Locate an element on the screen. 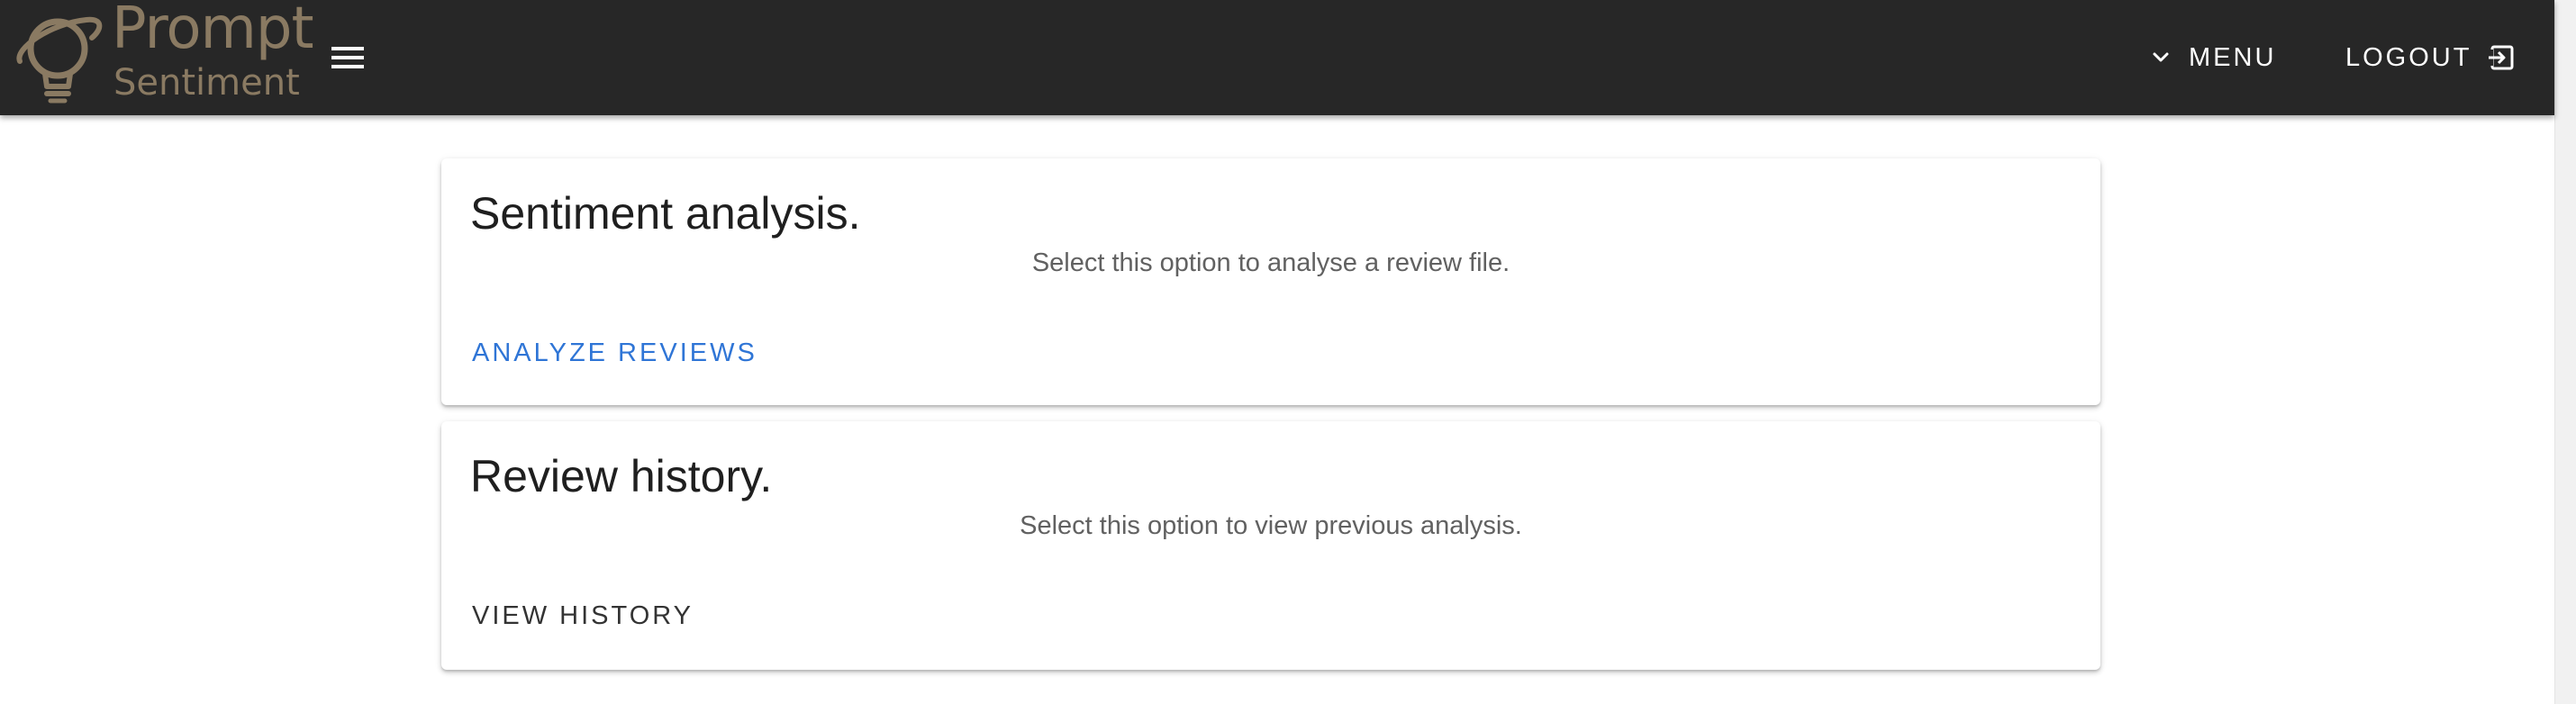 The width and height of the screenshot is (2576, 704). hamburger-icon is located at coordinates (347, 57).